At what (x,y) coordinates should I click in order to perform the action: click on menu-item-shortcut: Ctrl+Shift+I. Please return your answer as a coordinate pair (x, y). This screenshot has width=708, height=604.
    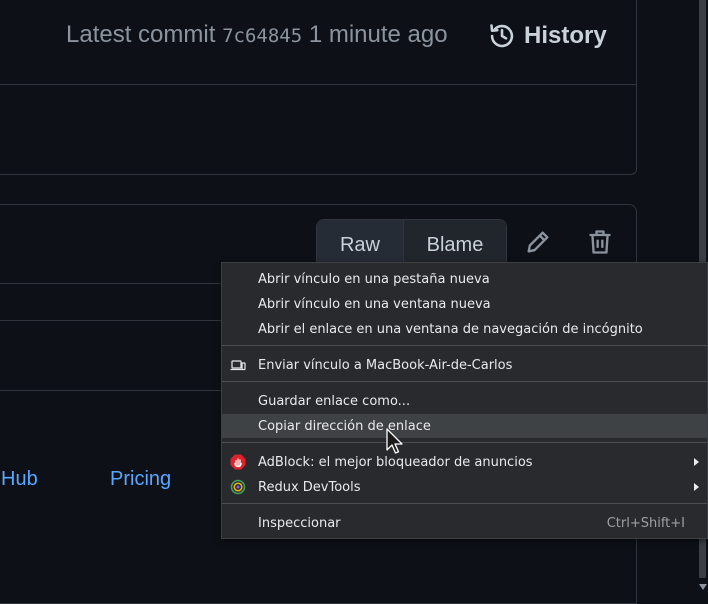
    Looking at the image, I should click on (645, 523).